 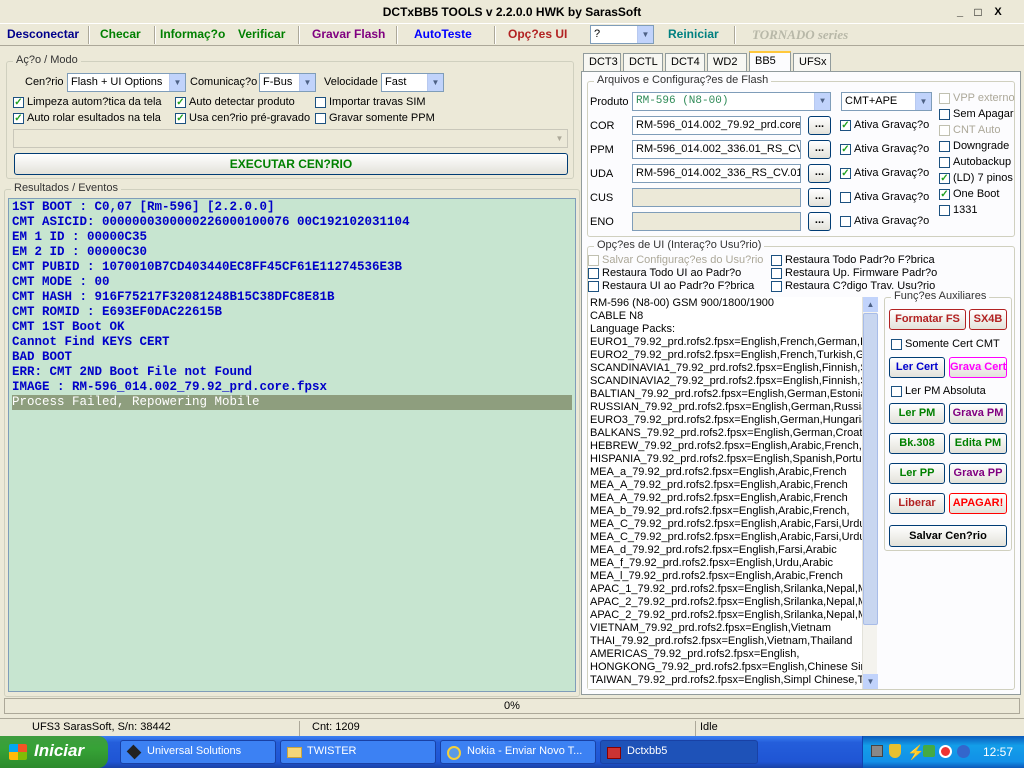 I want to click on comunicacao-select: F-Bus ▼, so click(x=287, y=82).